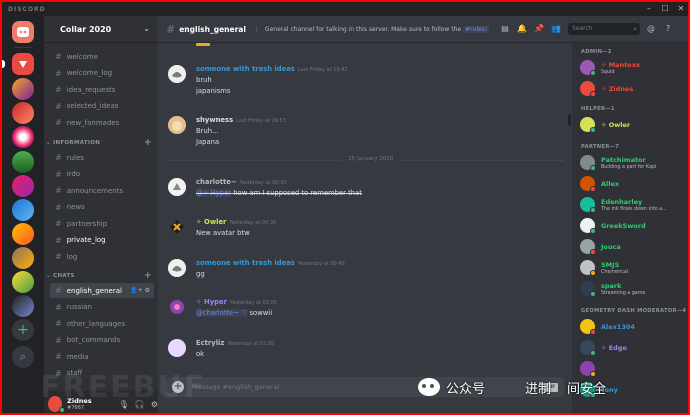 The width and height of the screenshot is (690, 415). Describe the element at coordinates (3, 64) in the screenshot. I see `active-server-pill` at that location.